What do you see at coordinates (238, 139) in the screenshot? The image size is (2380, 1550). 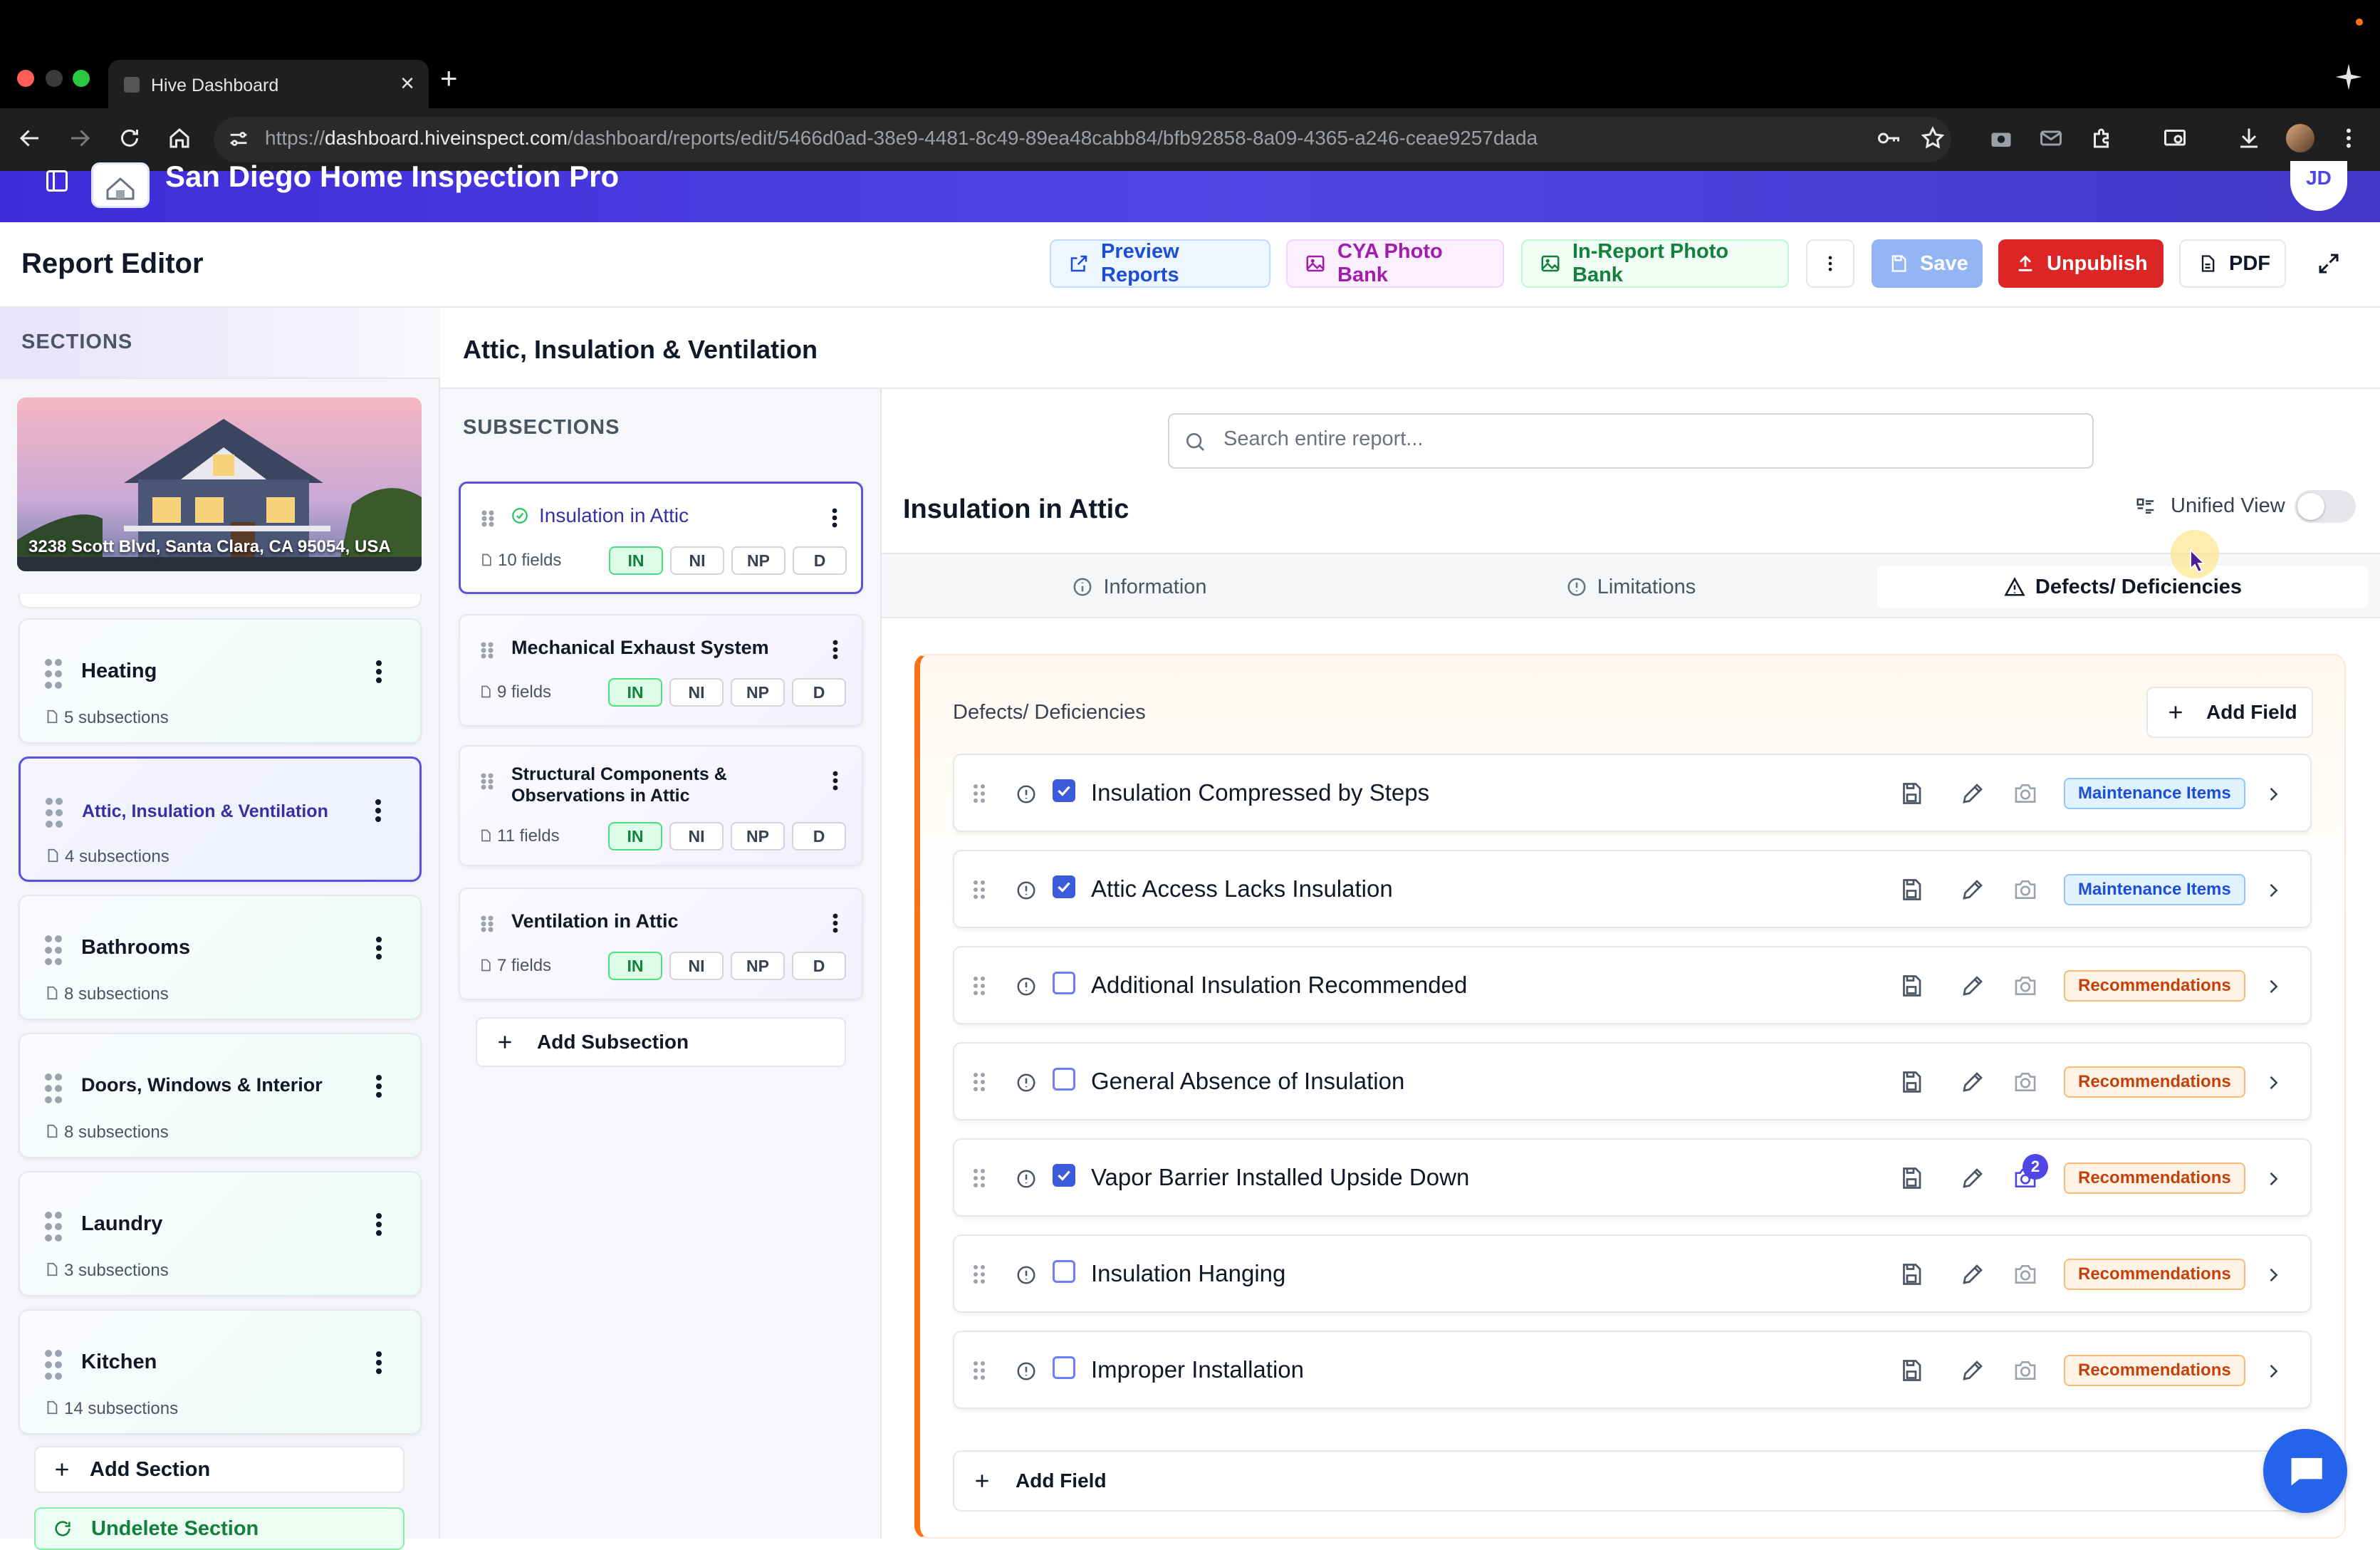 I see `site-settings-icon` at bounding box center [238, 139].